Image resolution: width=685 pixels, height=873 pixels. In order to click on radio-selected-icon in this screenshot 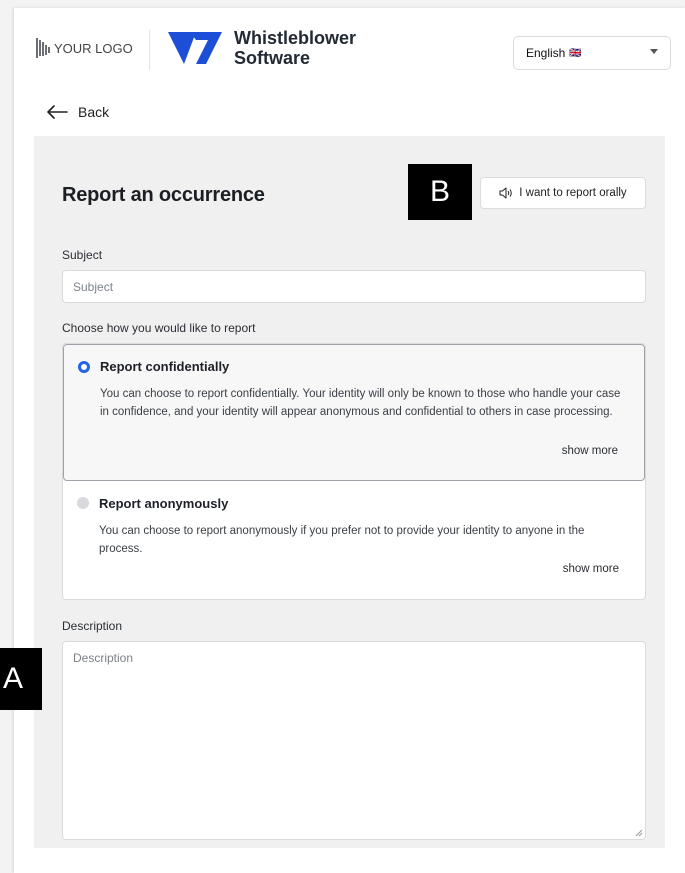, I will do `click(84, 367)`.